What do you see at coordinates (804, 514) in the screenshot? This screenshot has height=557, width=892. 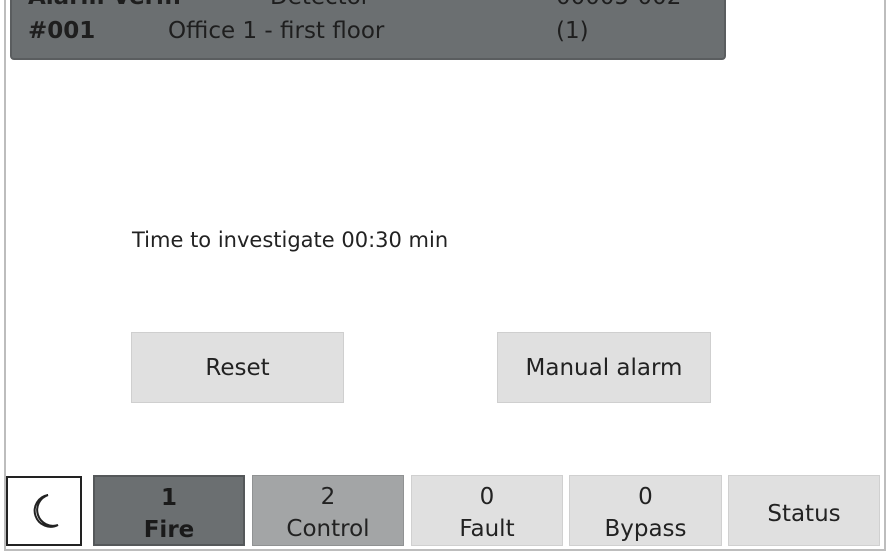 I see `status-label: Status` at bounding box center [804, 514].